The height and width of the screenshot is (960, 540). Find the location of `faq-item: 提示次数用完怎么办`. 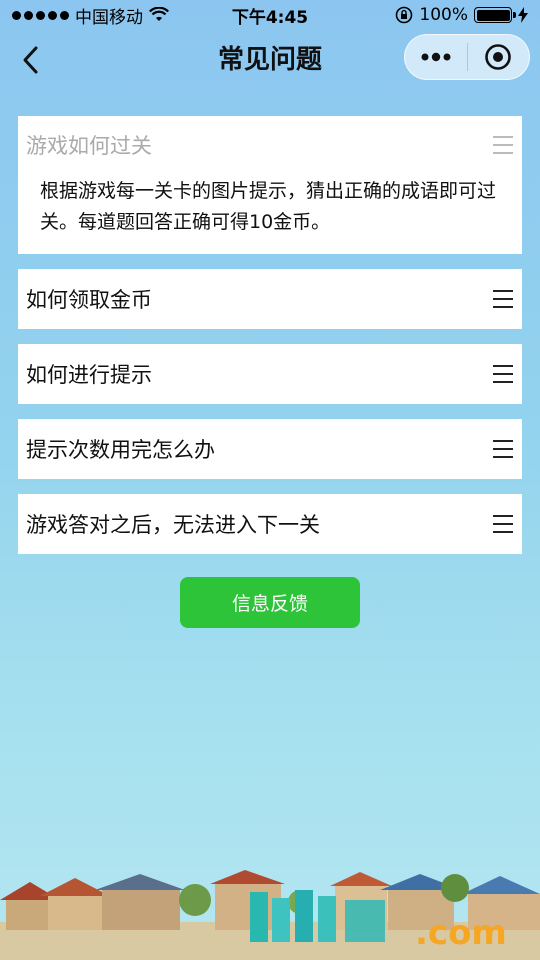

faq-item: 提示次数用完怎么办 is located at coordinates (270, 449).